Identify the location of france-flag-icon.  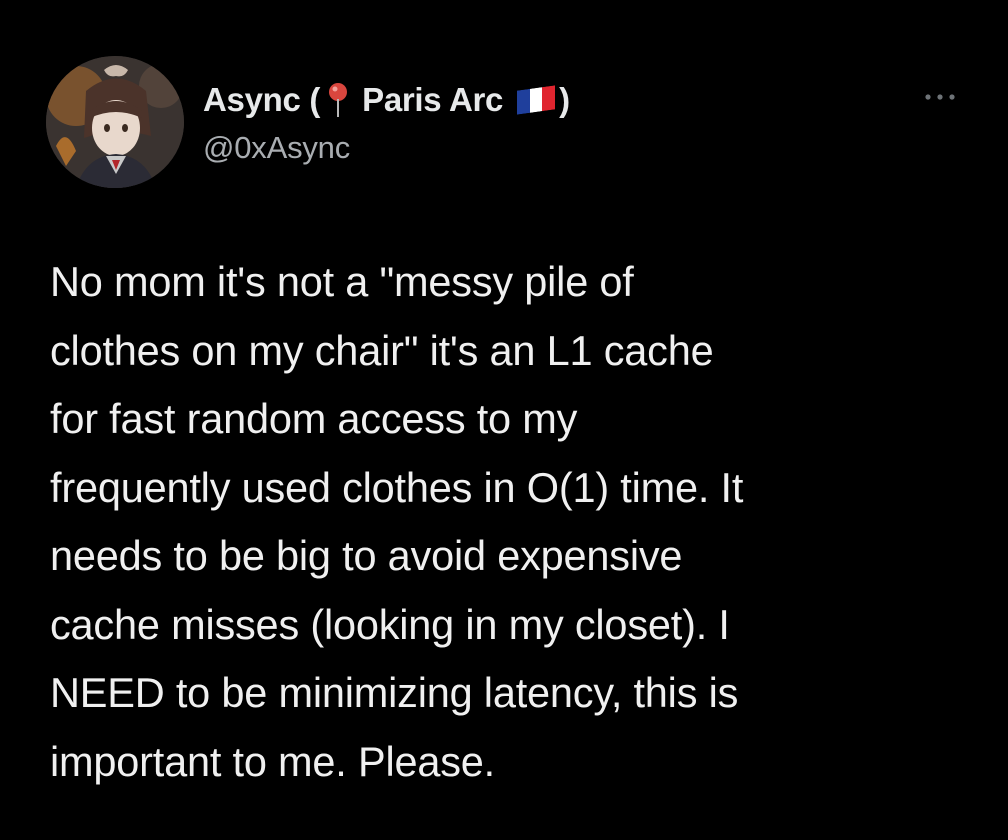
(536, 100).